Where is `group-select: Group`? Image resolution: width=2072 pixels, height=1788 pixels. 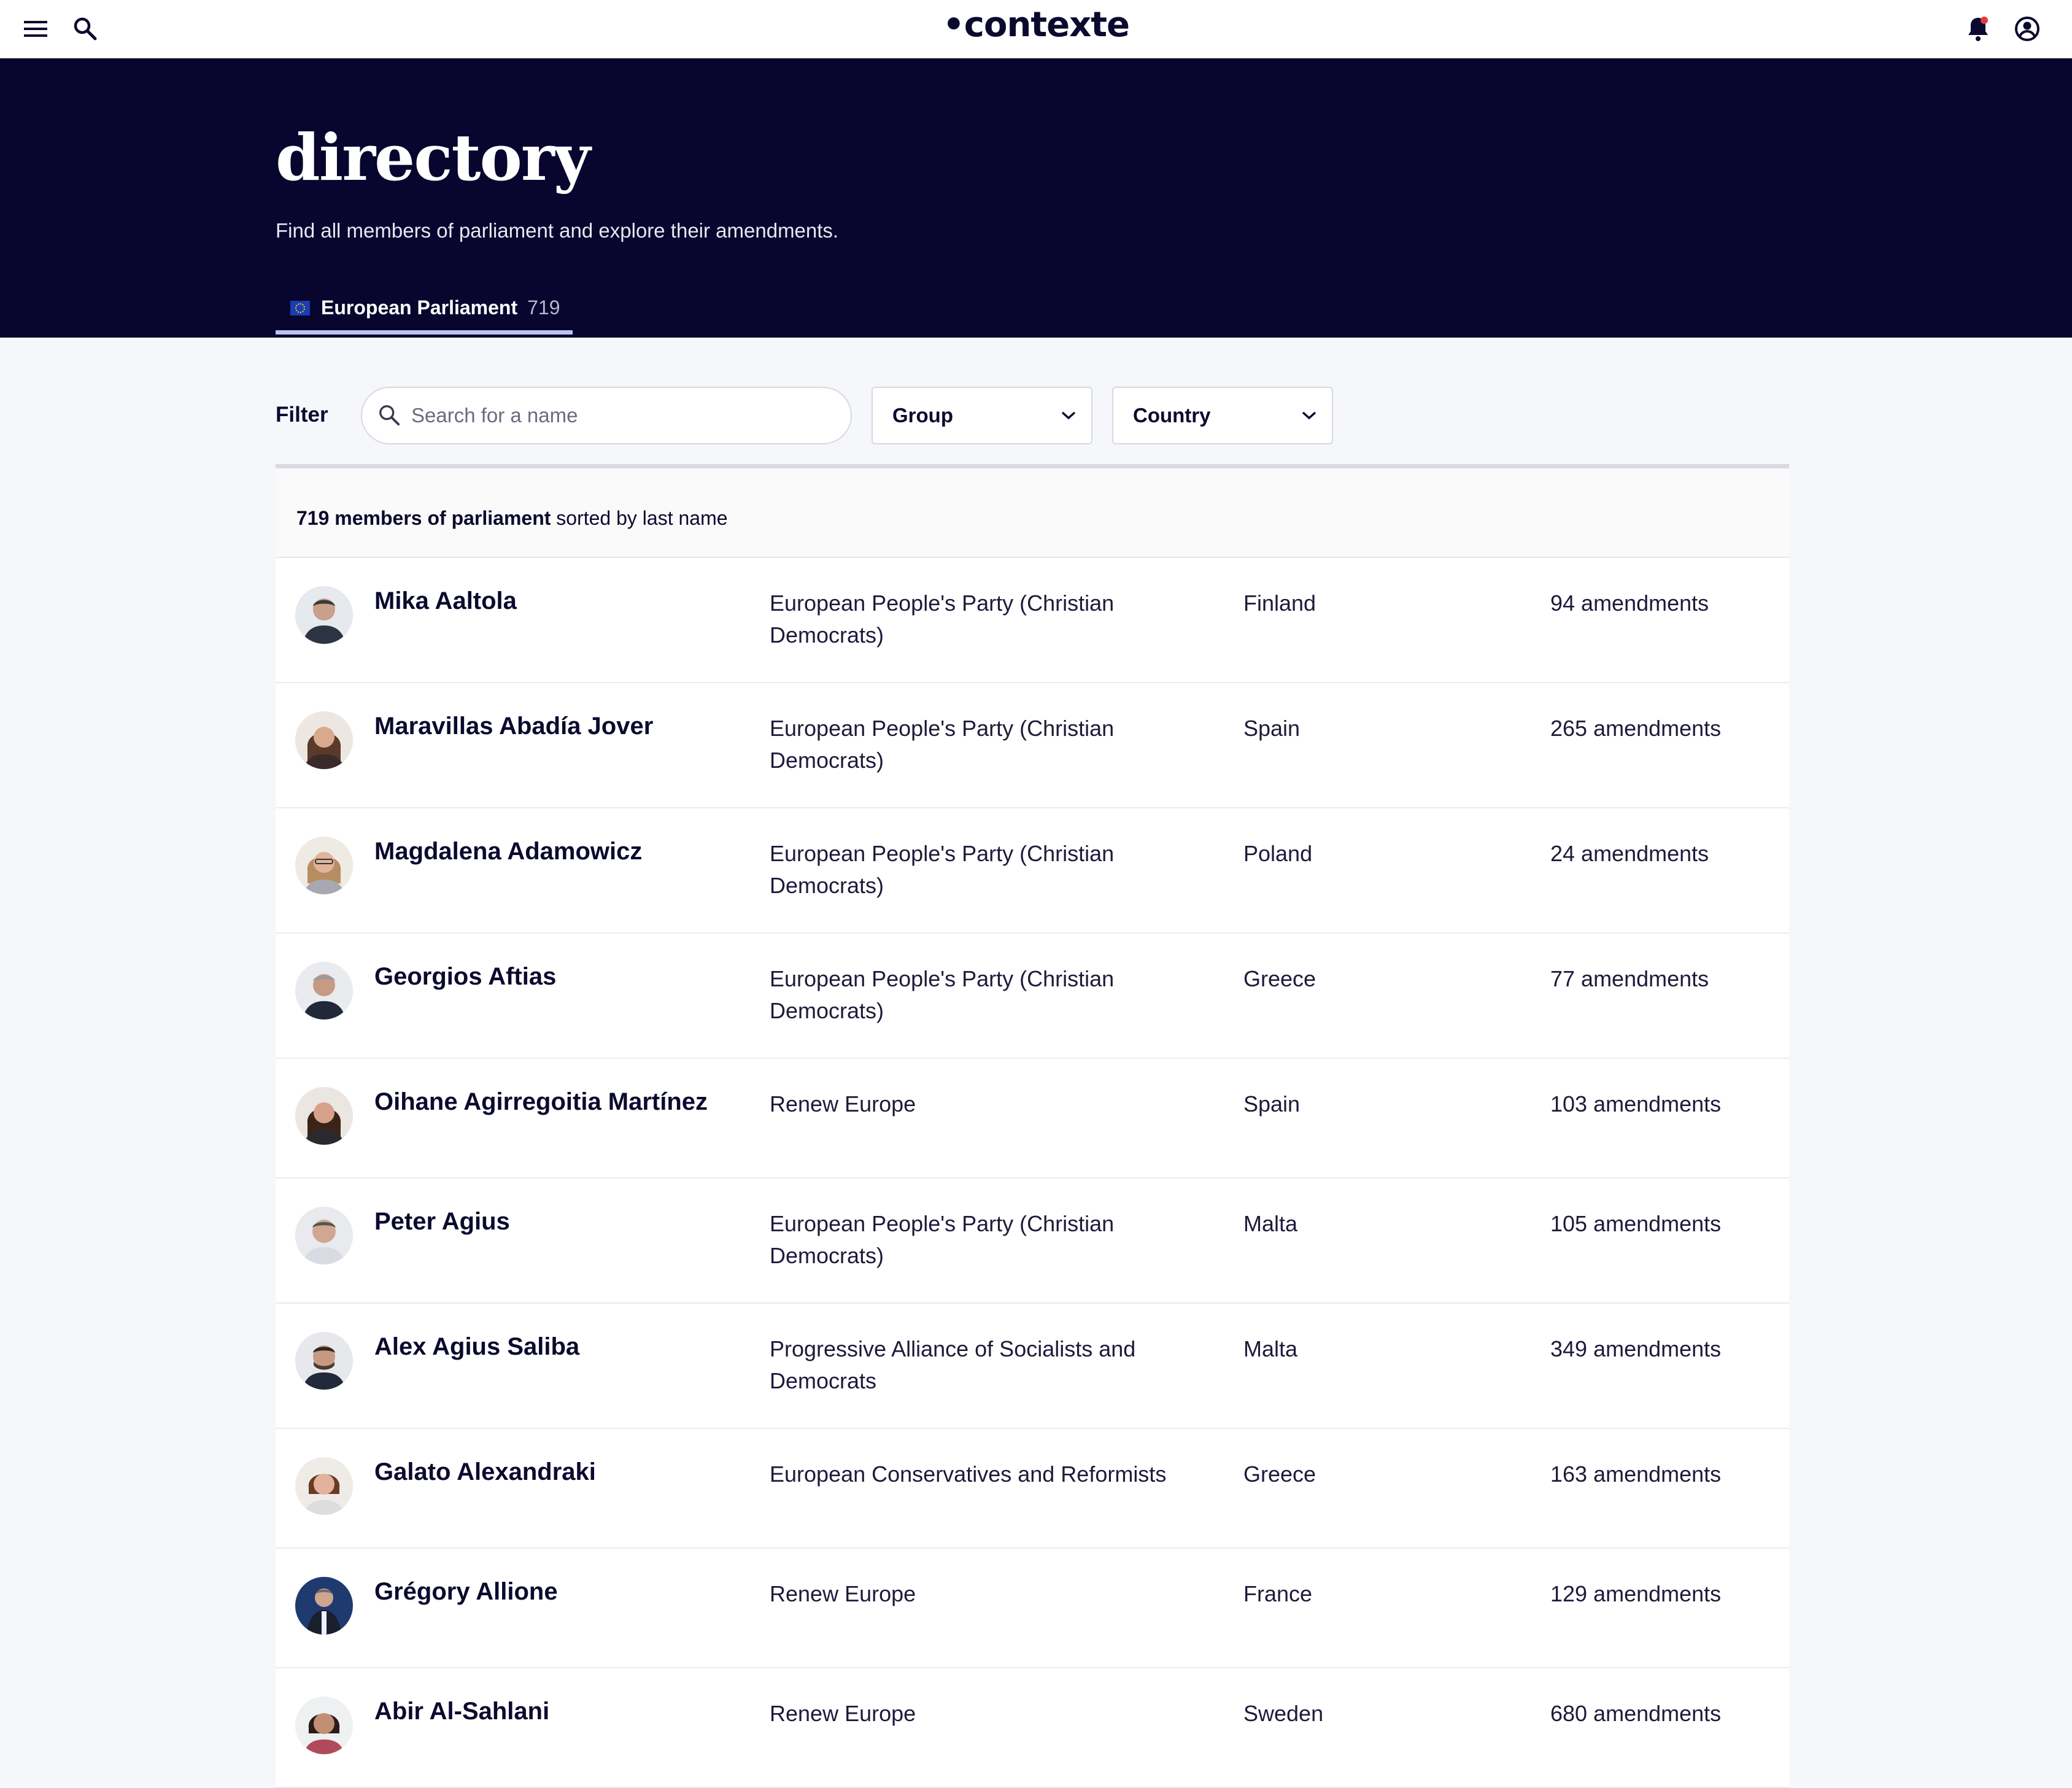
group-select: Group is located at coordinates (982, 415).